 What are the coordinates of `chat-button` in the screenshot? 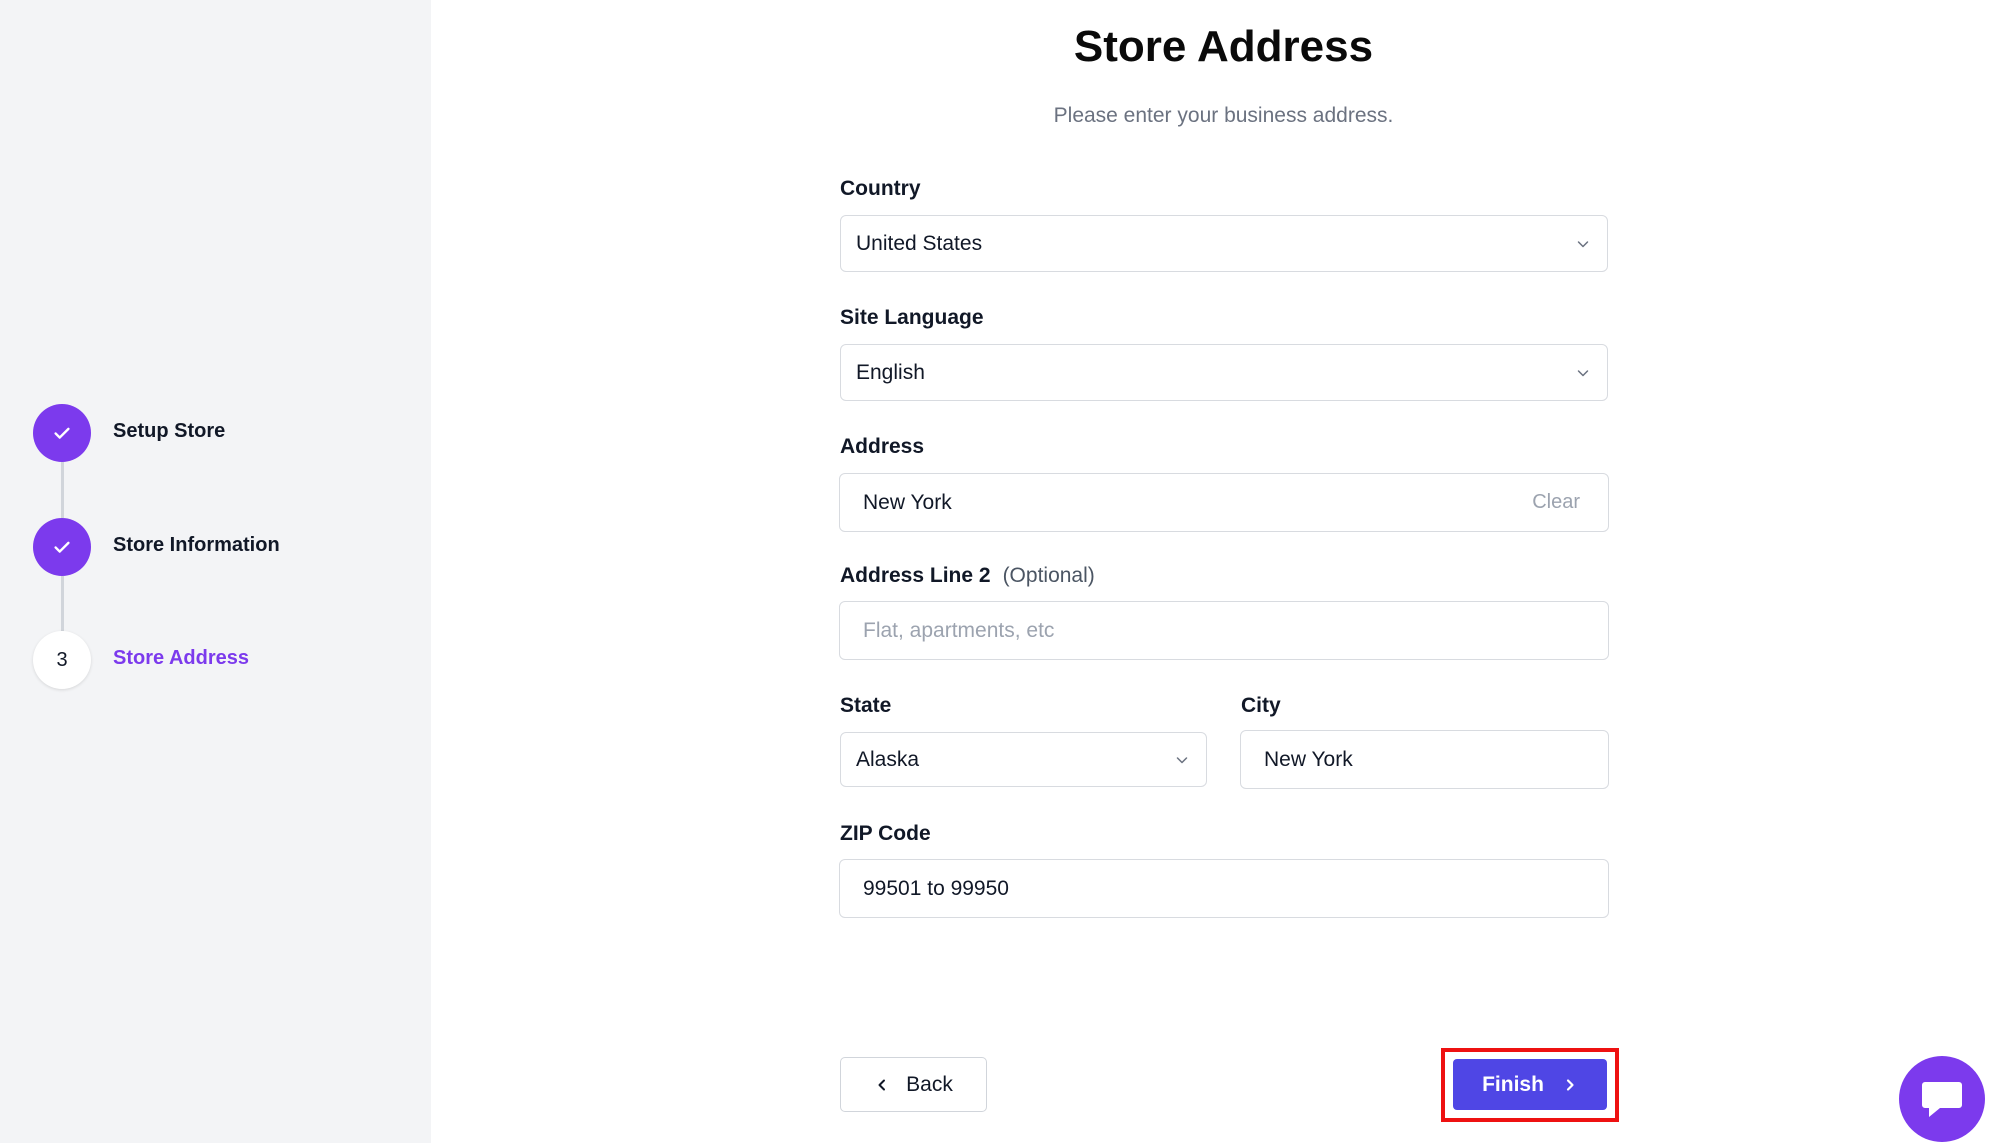 It's located at (1942, 1099).